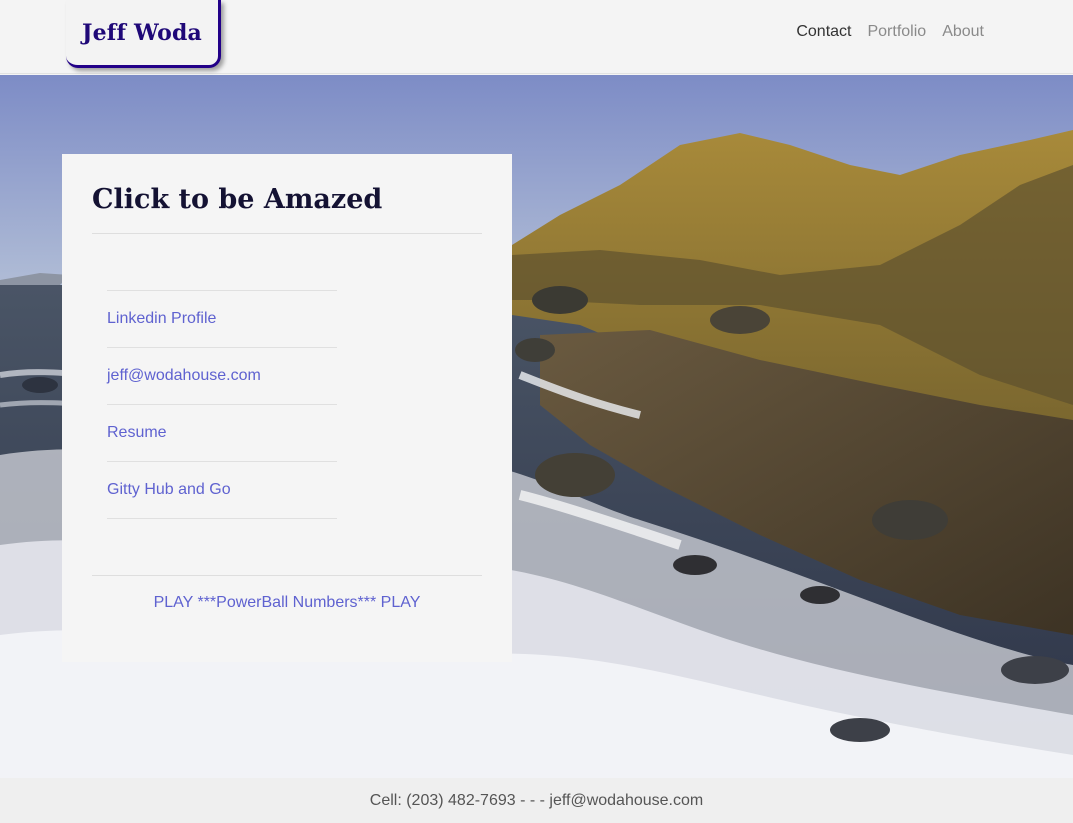  I want to click on resume-link: Resume, so click(137, 433).